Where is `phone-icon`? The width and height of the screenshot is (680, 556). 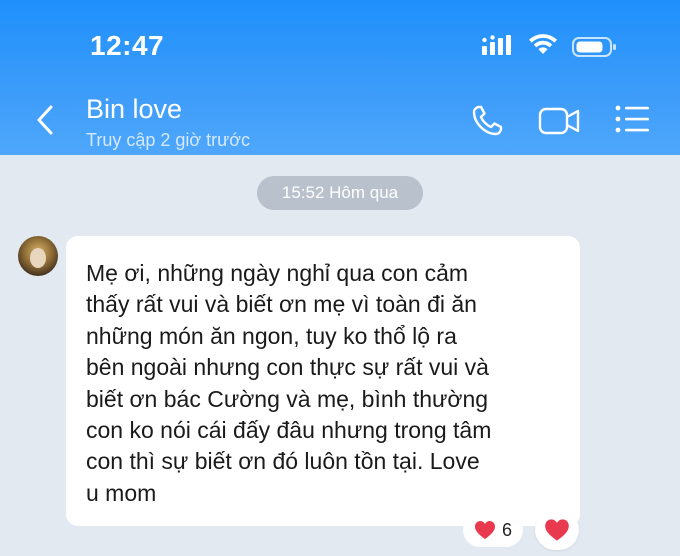 phone-icon is located at coordinates (487, 121).